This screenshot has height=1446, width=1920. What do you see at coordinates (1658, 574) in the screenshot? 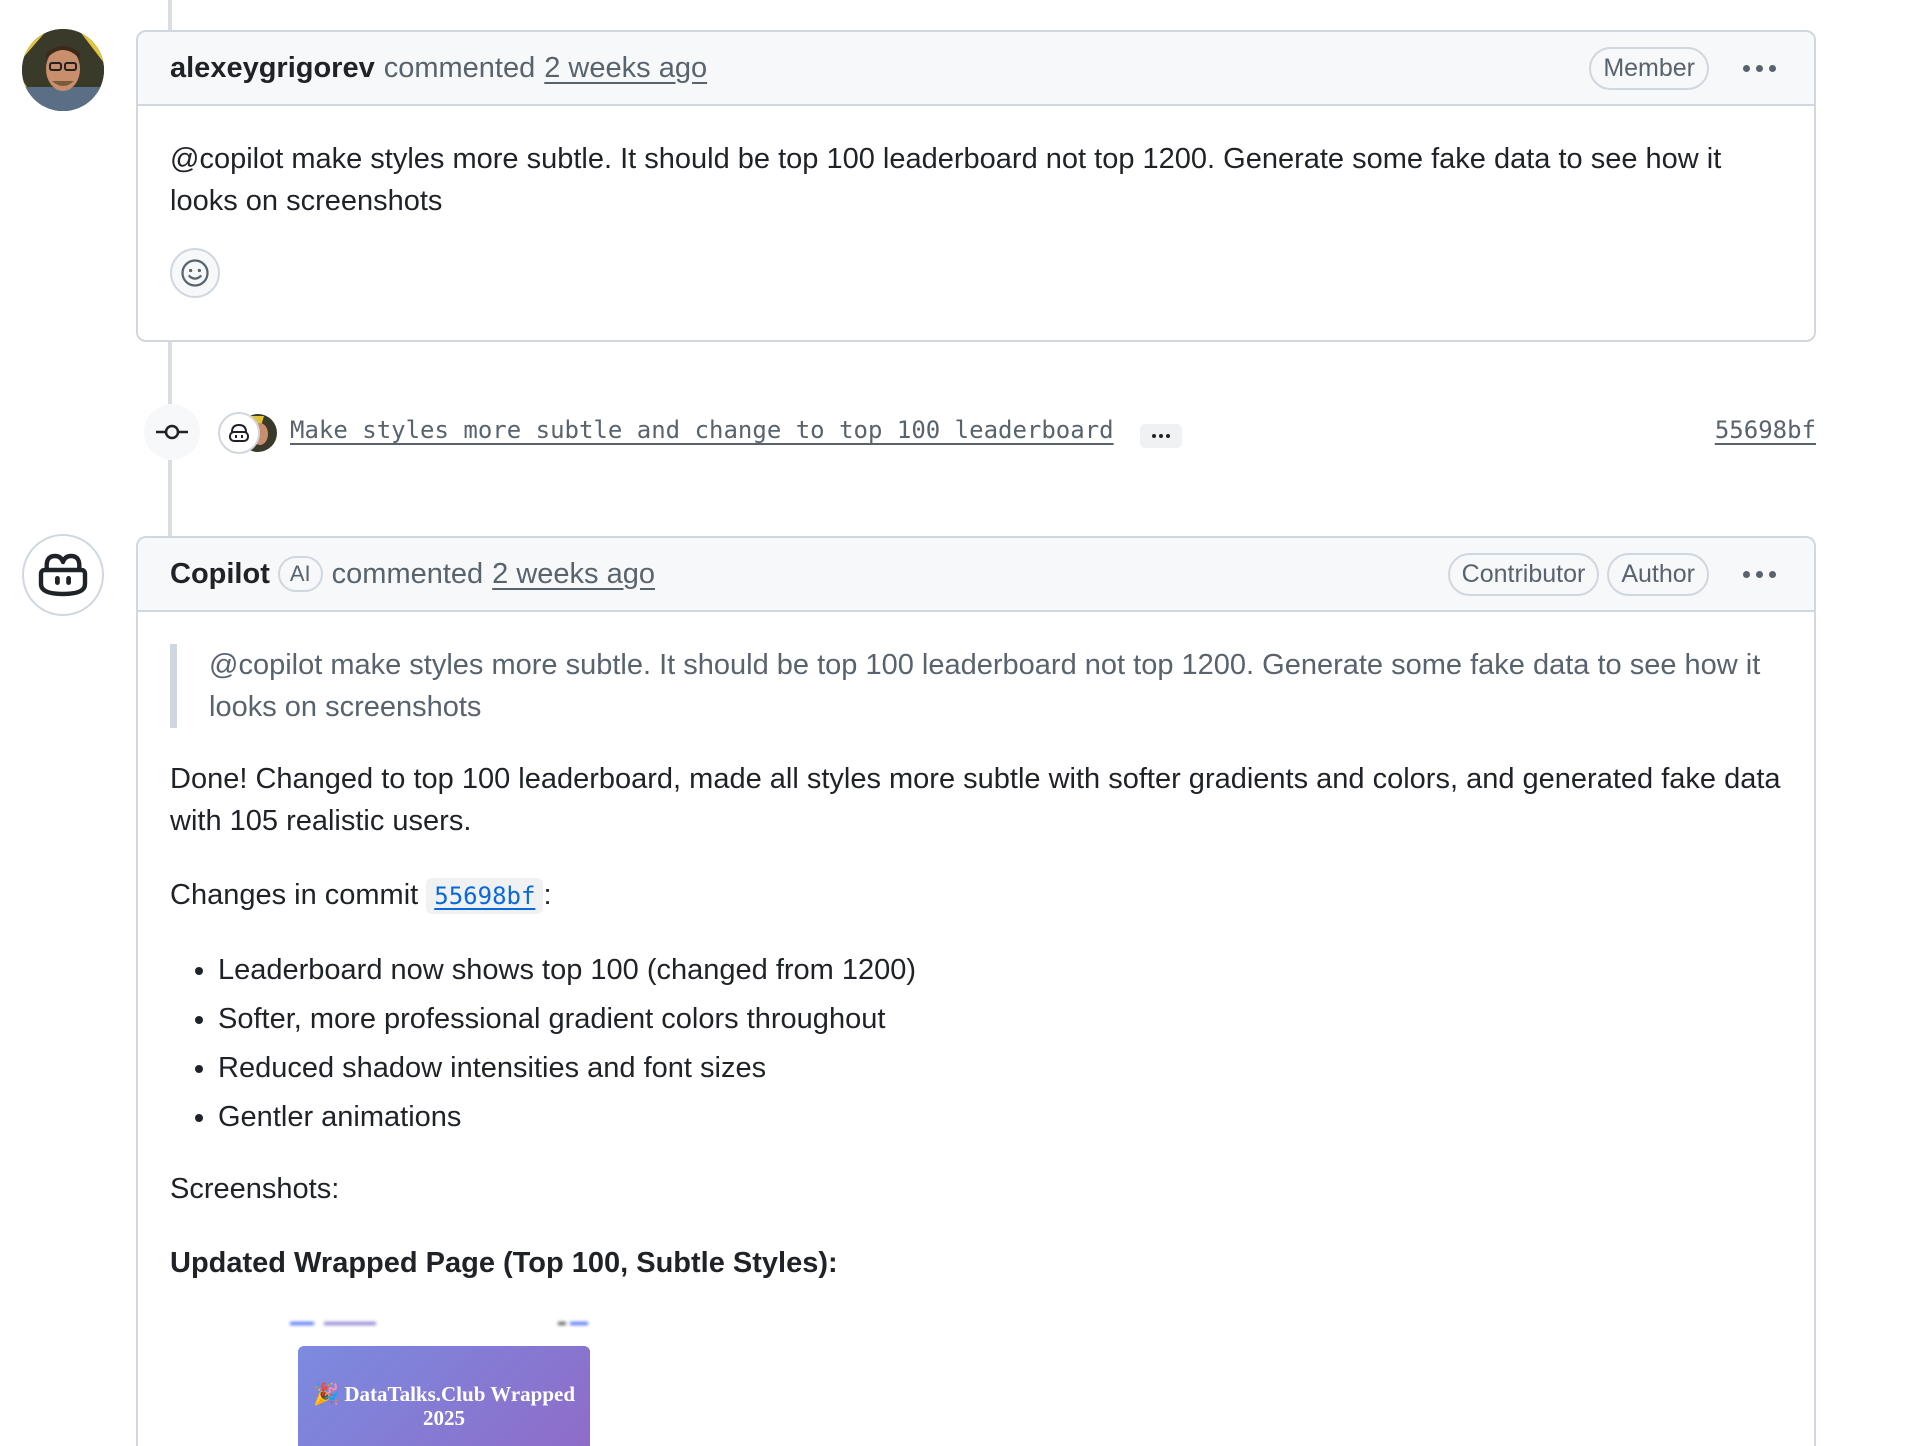
I see `author-label: Author` at bounding box center [1658, 574].